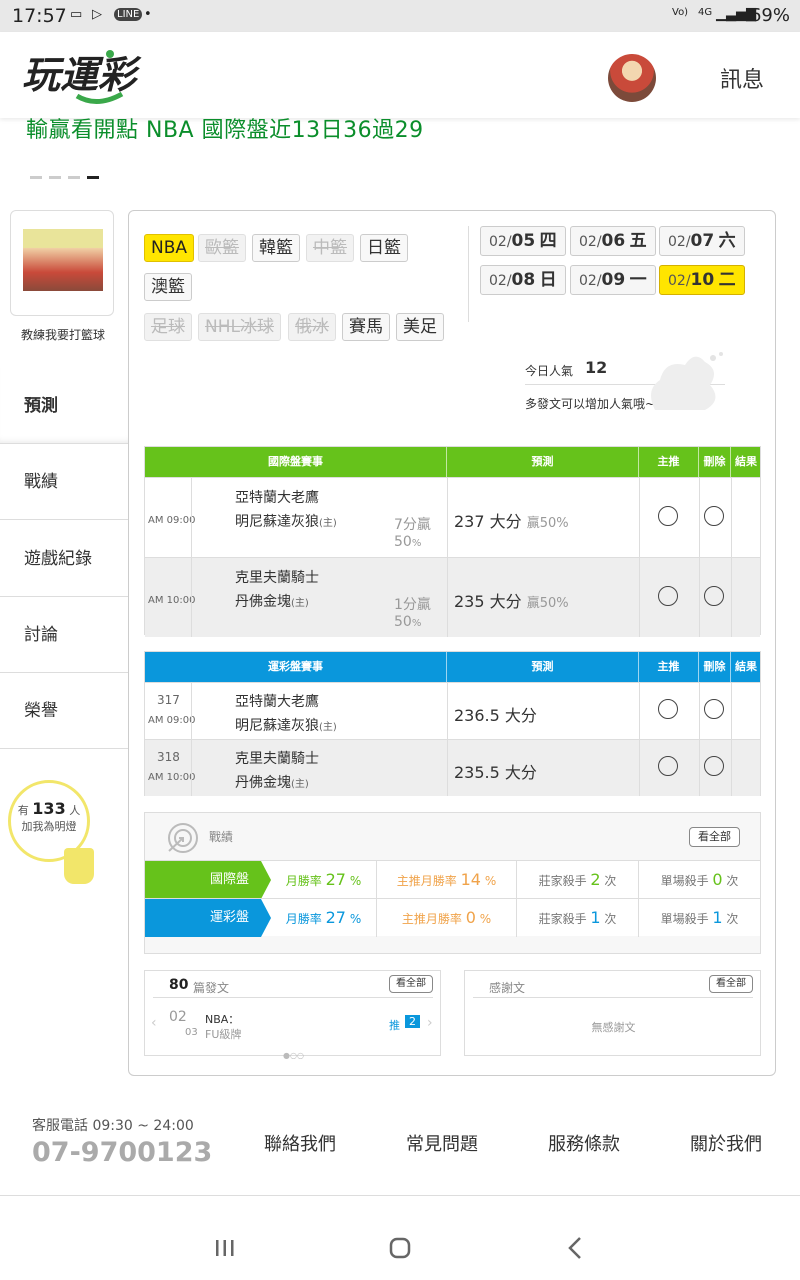  Describe the element at coordinates (702, 280) in the screenshot. I see `date-0210-selected: 02/10 二` at that location.